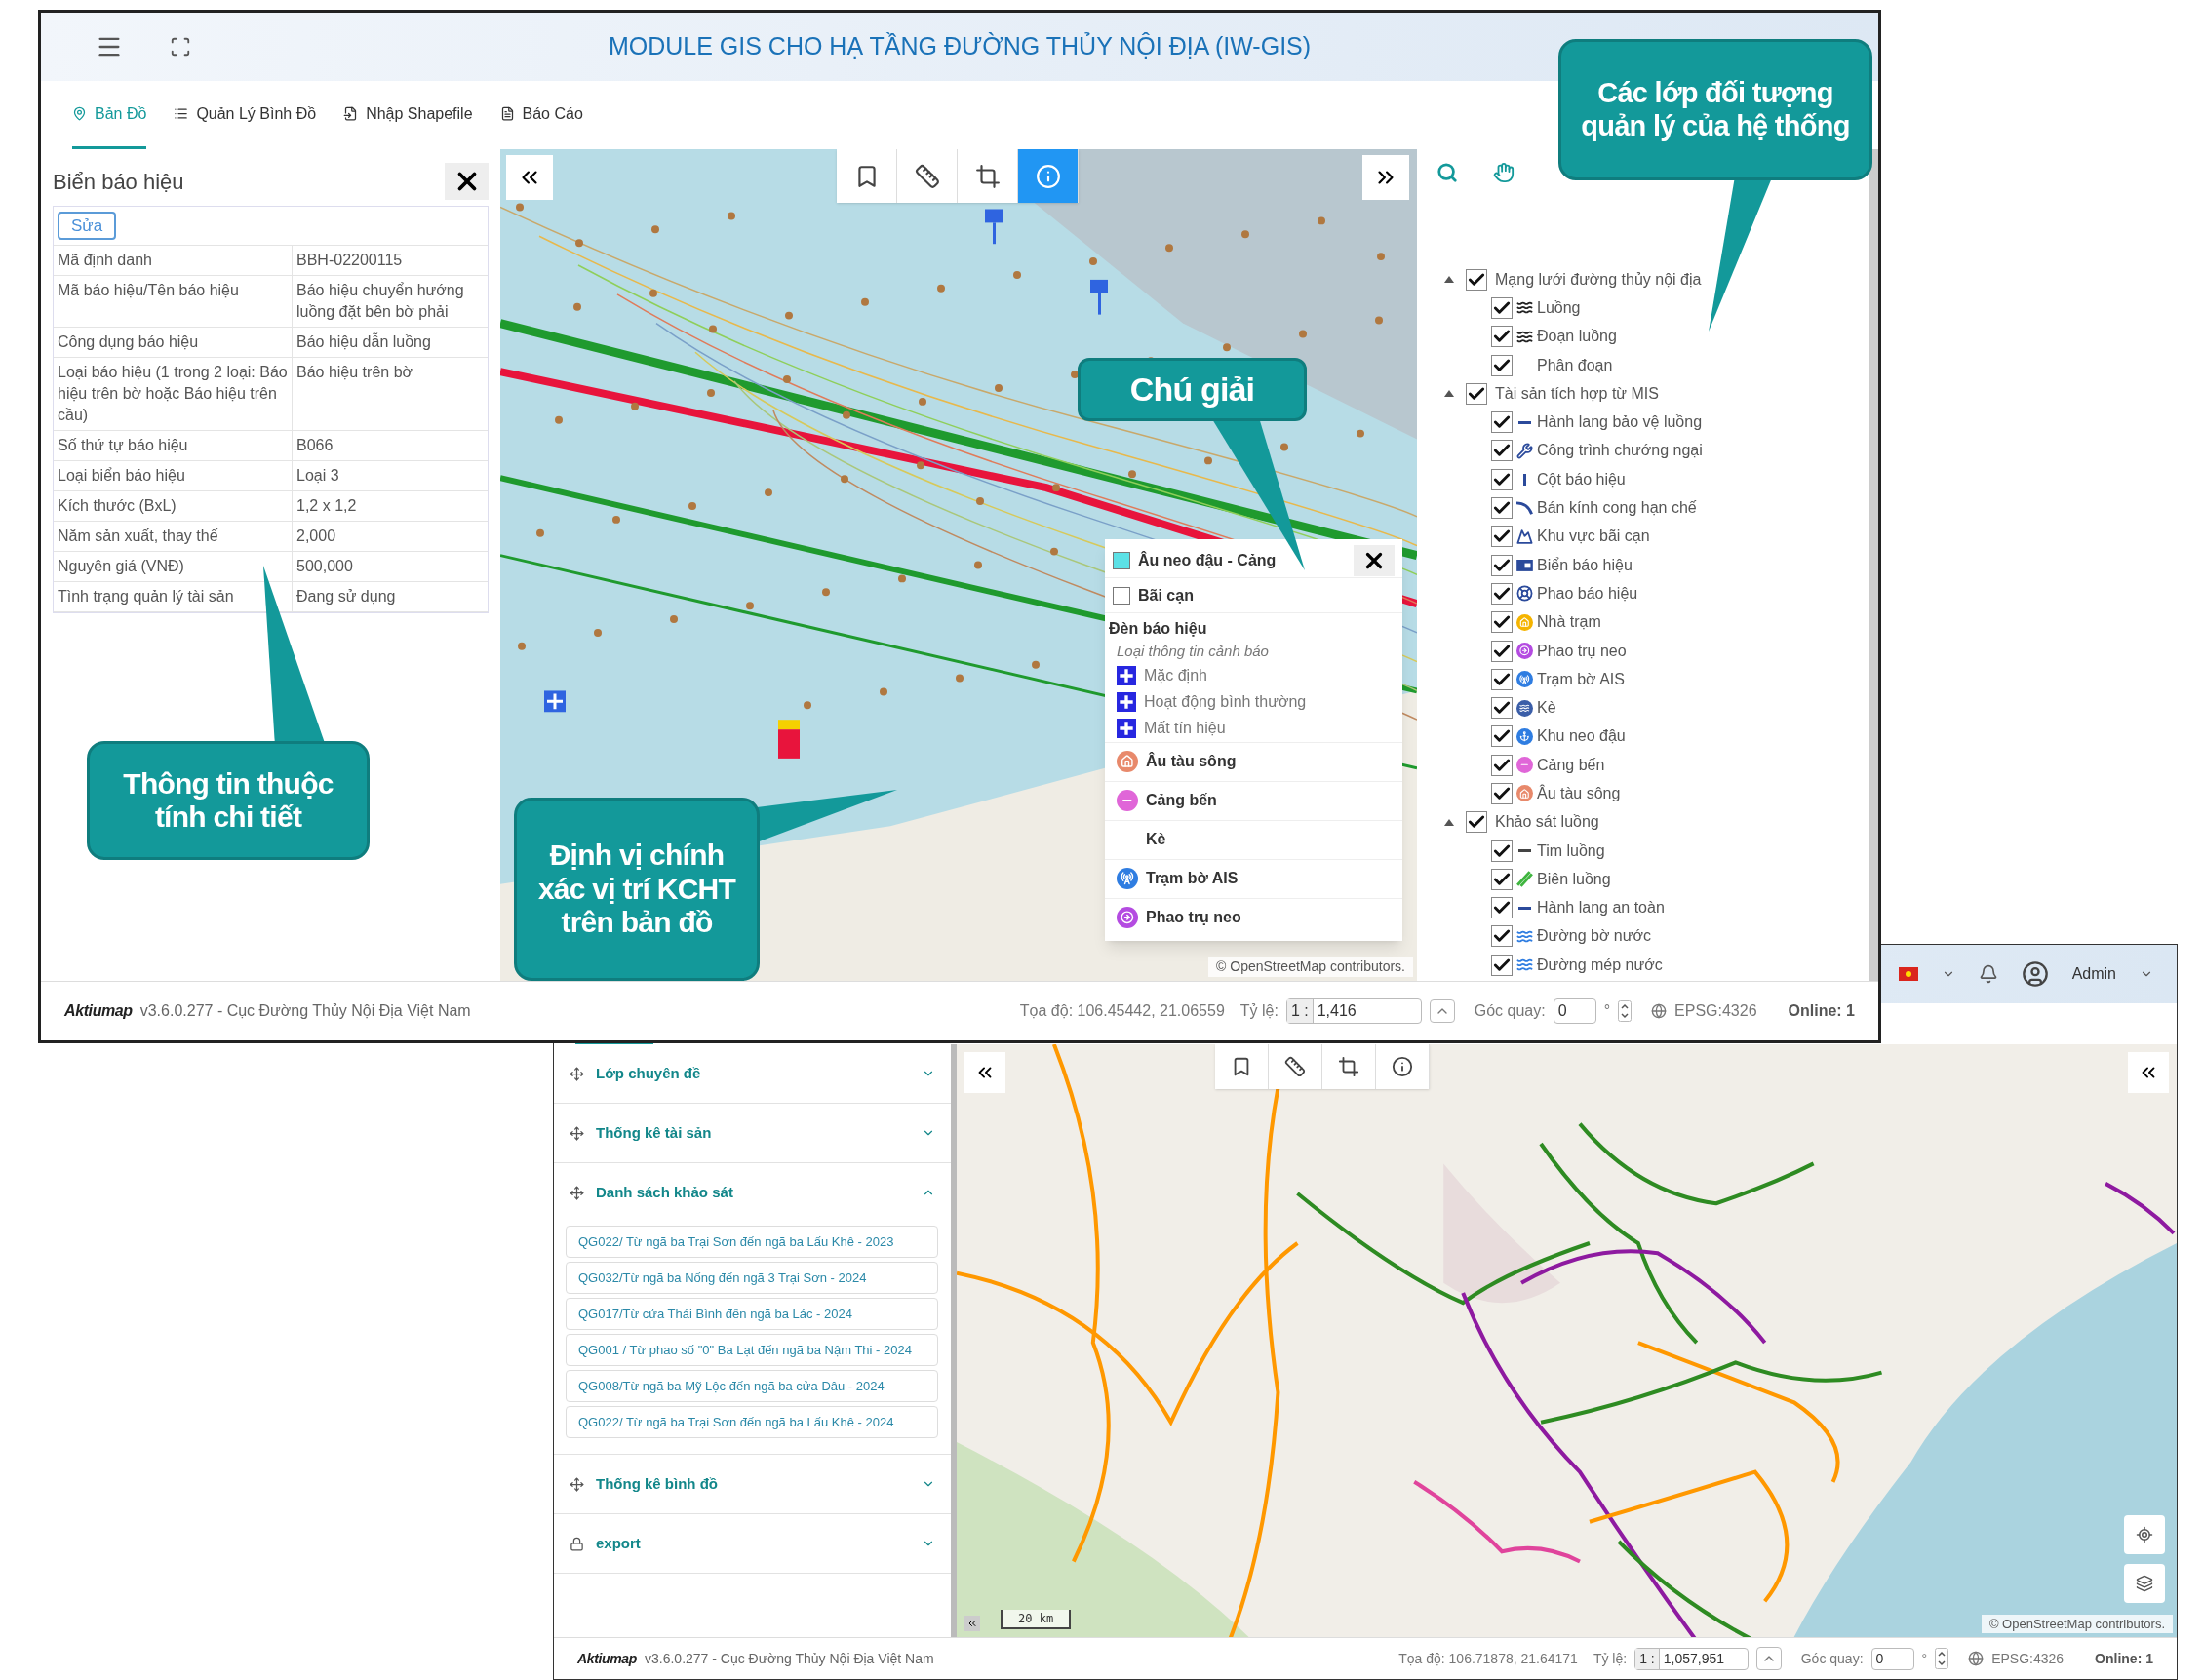 Image resolution: width=2203 pixels, height=1680 pixels. I want to click on search-icon, so click(1447, 172).